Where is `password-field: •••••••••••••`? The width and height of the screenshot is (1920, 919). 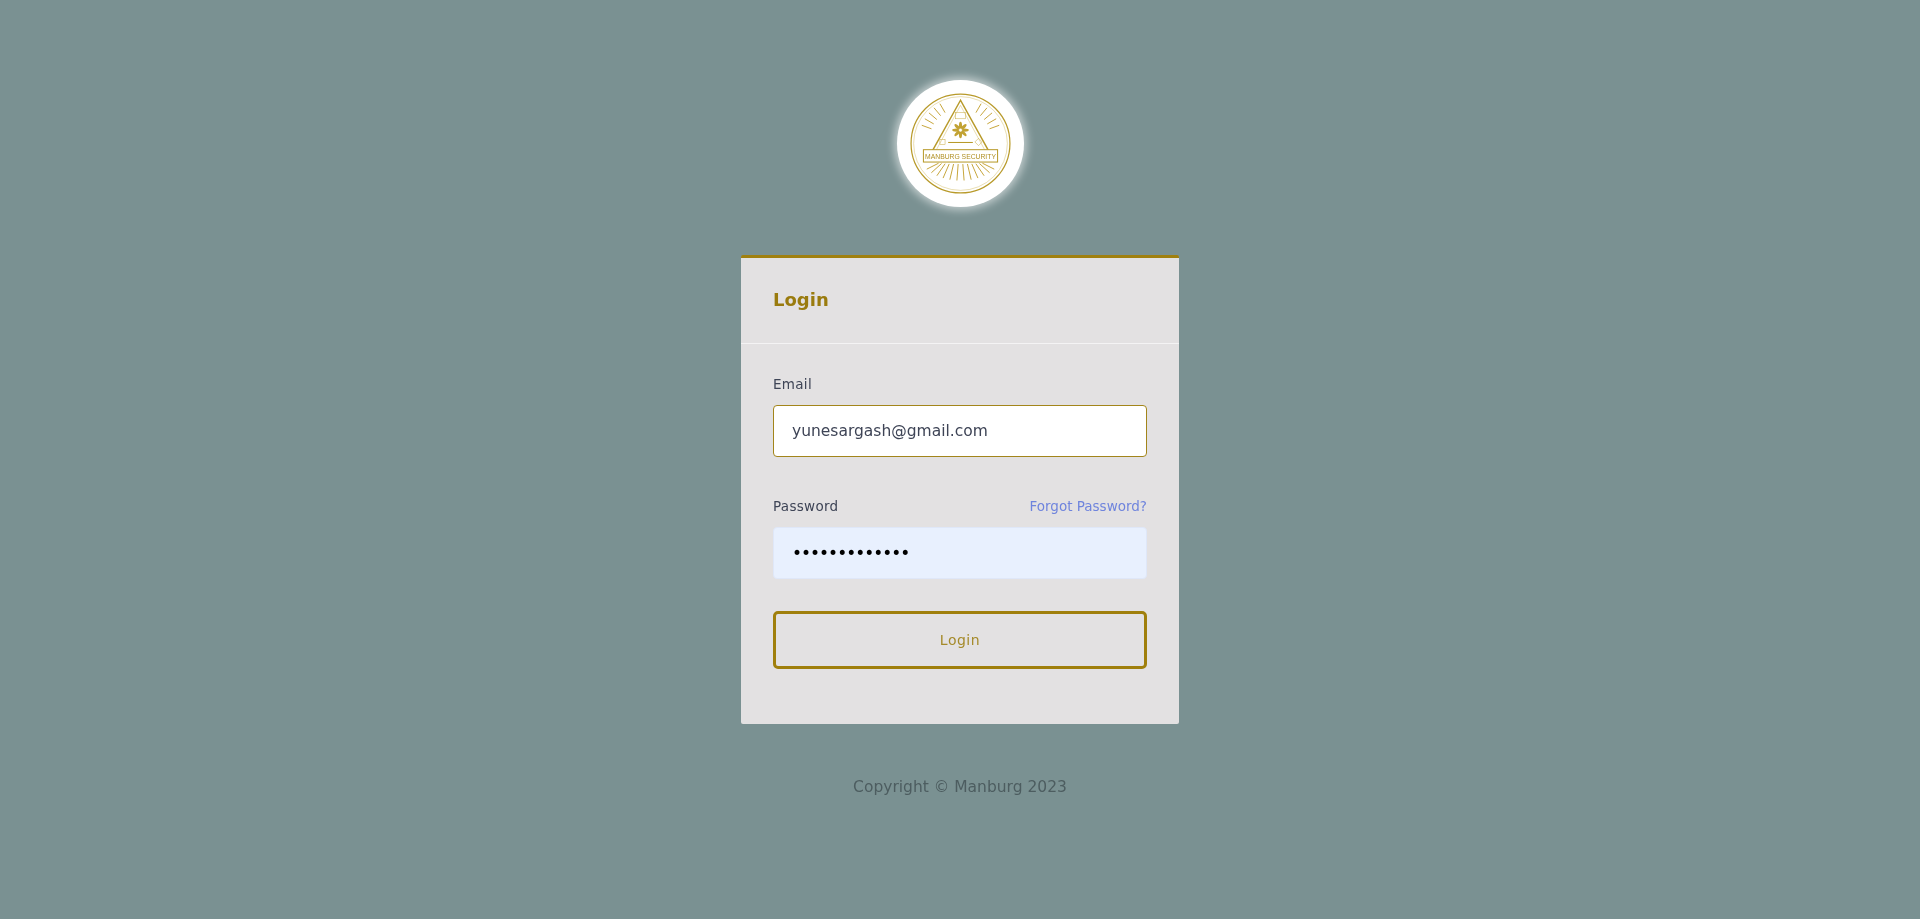 password-field: ••••••••••••• is located at coordinates (960, 553).